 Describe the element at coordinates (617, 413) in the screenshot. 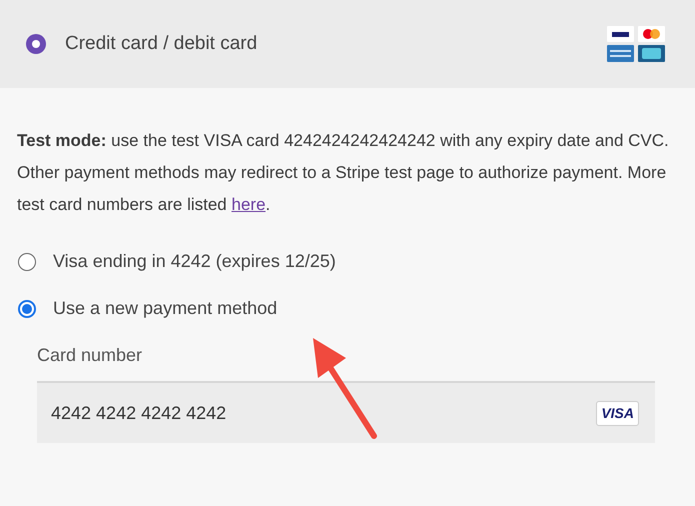

I see `card-brand-badge: VISA` at that location.